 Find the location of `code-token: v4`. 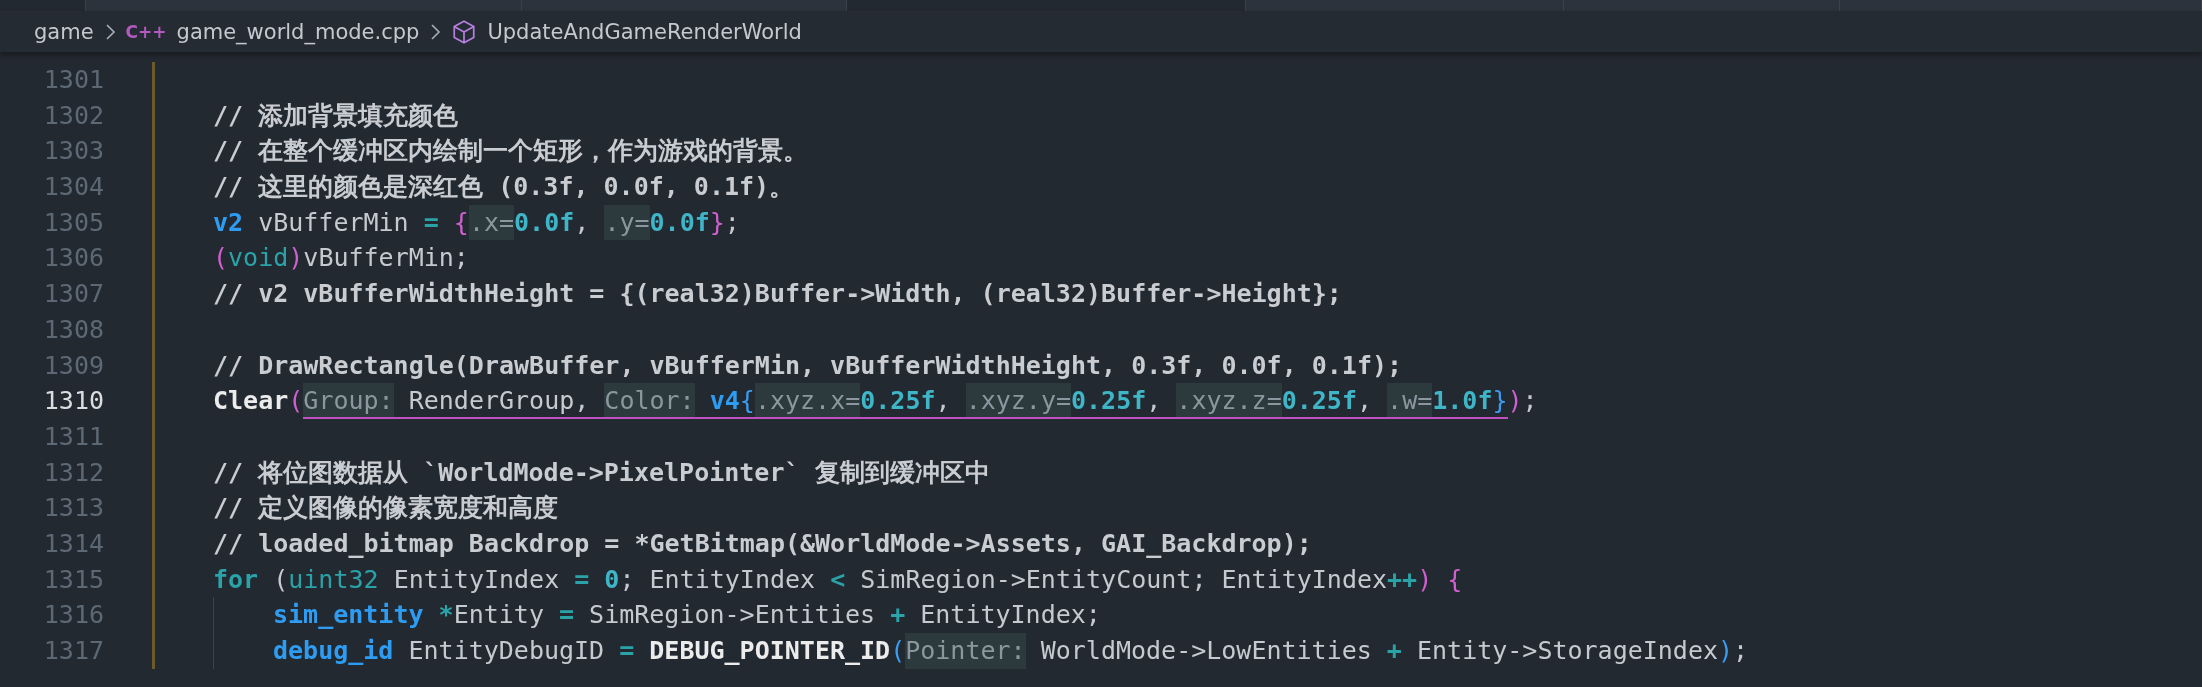

code-token: v4 is located at coordinates (717, 401).